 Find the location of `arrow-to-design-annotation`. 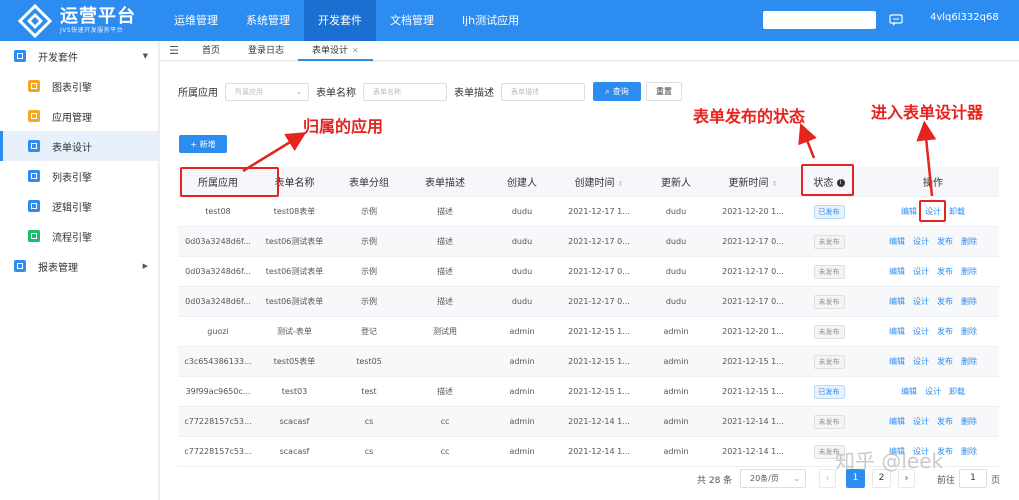

arrow-to-design-annotation is located at coordinates (926, 158).